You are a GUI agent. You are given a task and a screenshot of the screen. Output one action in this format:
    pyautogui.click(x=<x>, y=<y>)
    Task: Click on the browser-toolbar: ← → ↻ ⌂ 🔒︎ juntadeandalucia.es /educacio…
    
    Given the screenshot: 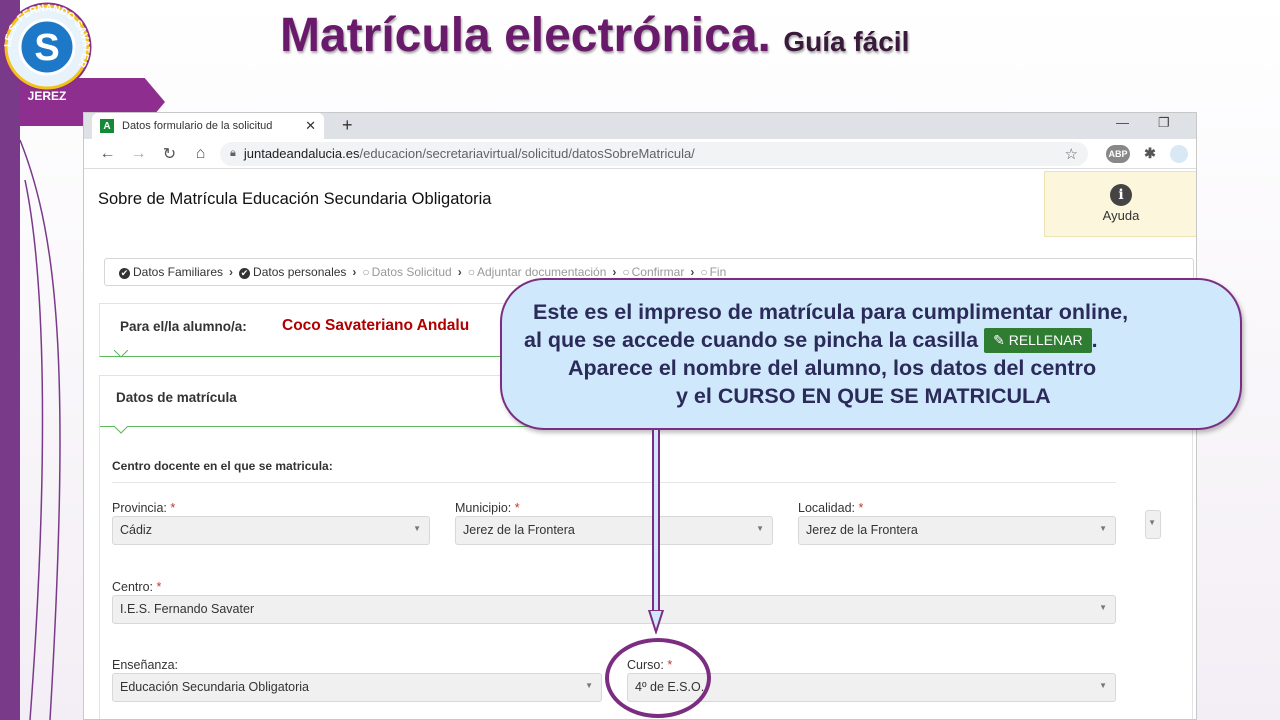 What is the action you would take?
    pyautogui.click(x=640, y=154)
    